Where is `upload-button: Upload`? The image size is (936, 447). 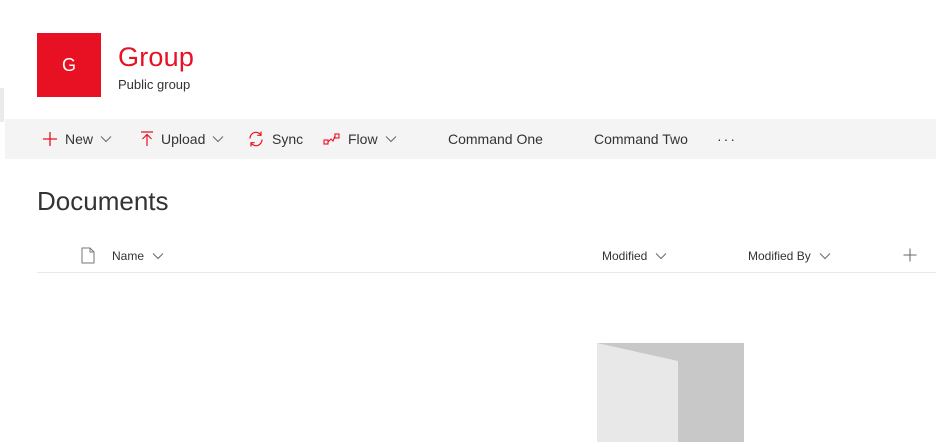
upload-button: Upload is located at coordinates (182, 139).